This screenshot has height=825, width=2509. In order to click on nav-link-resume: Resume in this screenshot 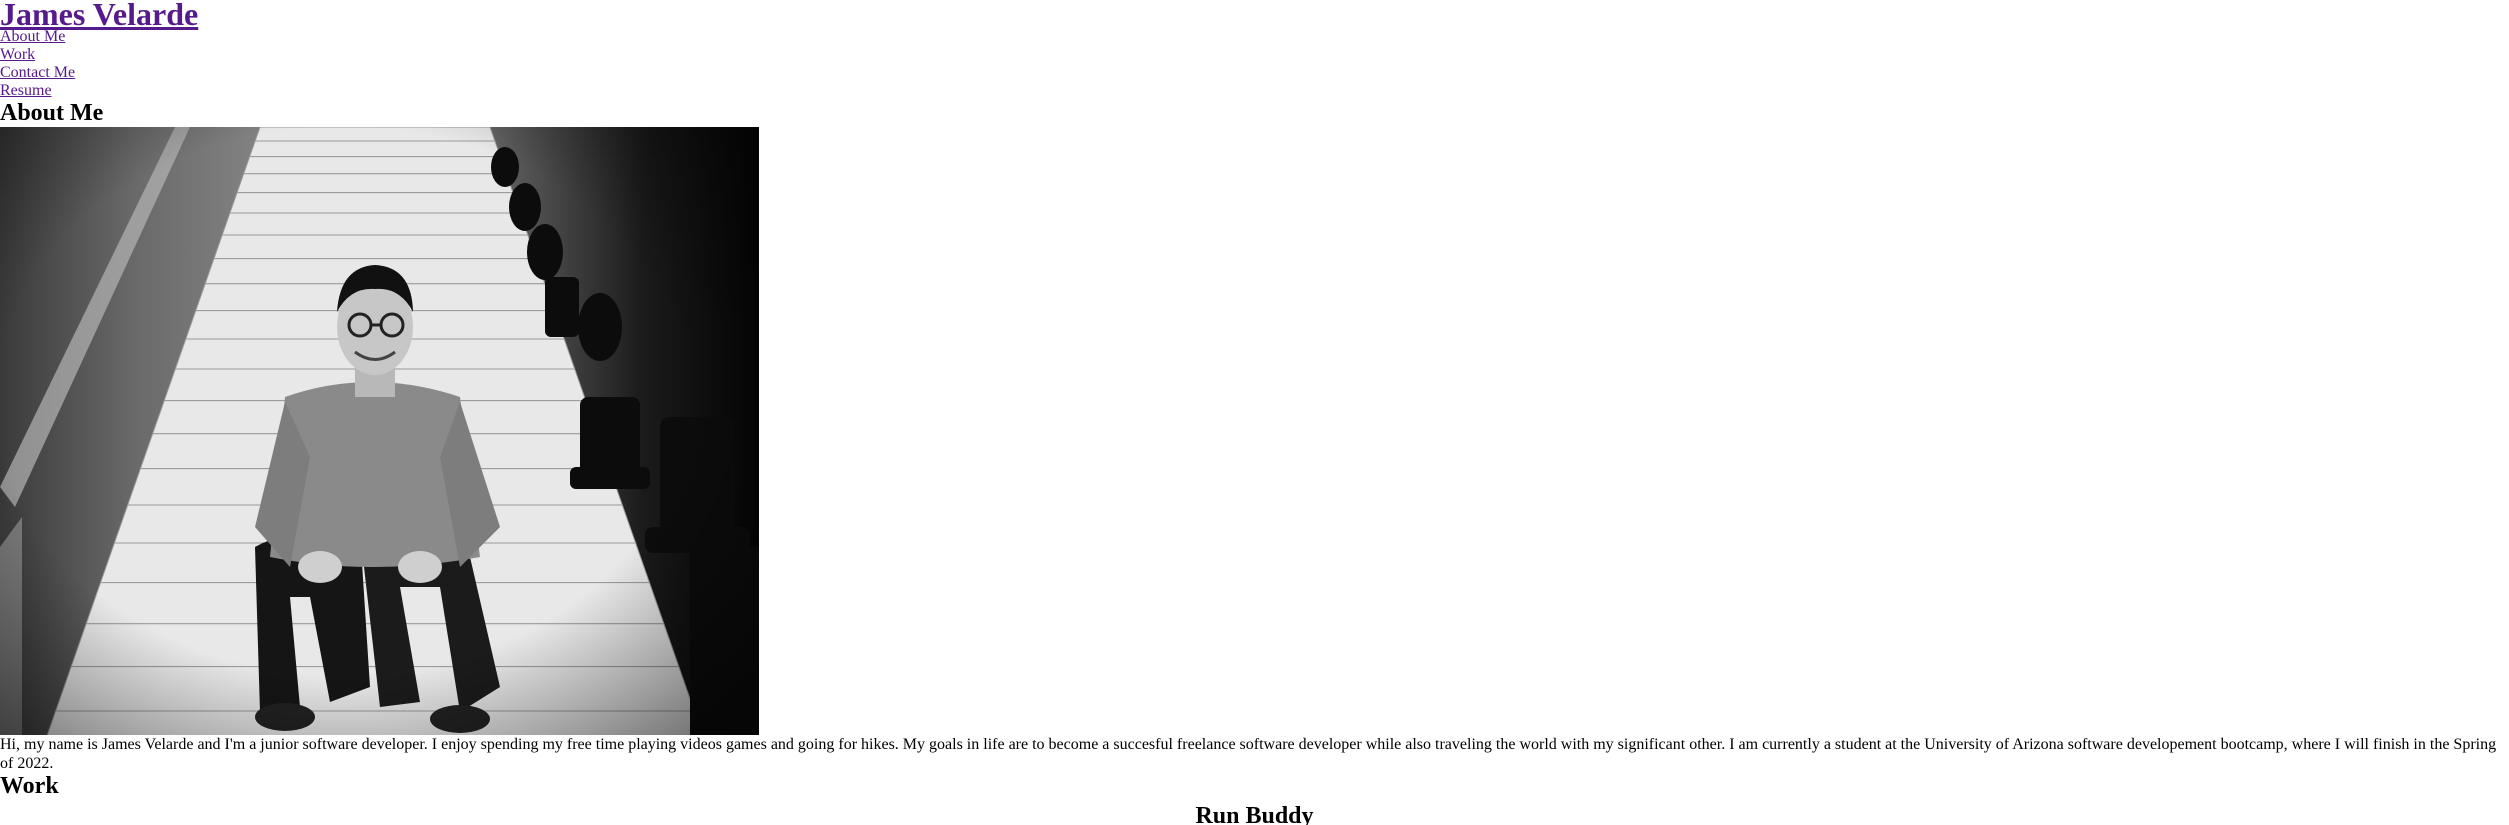, I will do `click(26, 90)`.